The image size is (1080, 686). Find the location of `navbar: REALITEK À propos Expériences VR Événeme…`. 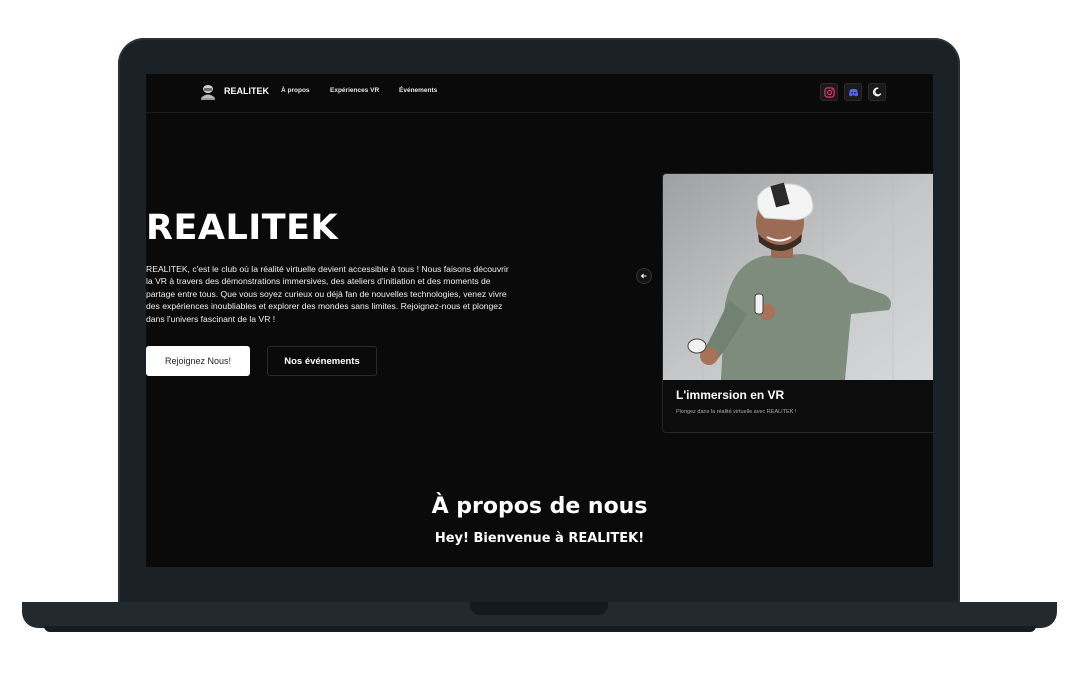

navbar: REALITEK À propos Expériences VR Événeme… is located at coordinates (539, 93).